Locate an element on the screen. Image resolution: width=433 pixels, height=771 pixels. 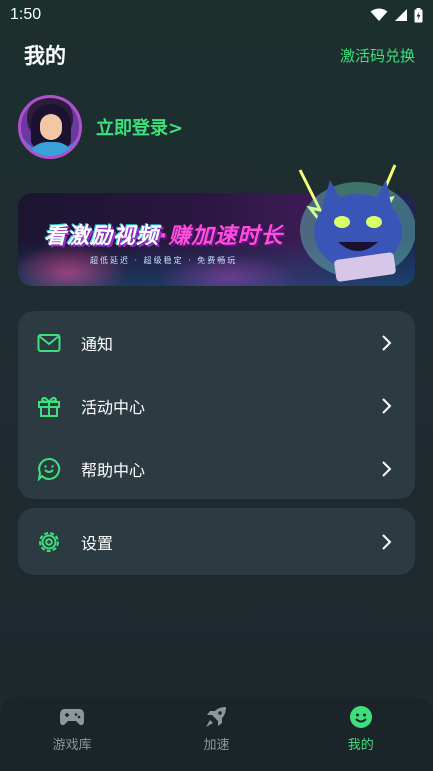
menu-item-label: 活动中心 is located at coordinates (113, 407).